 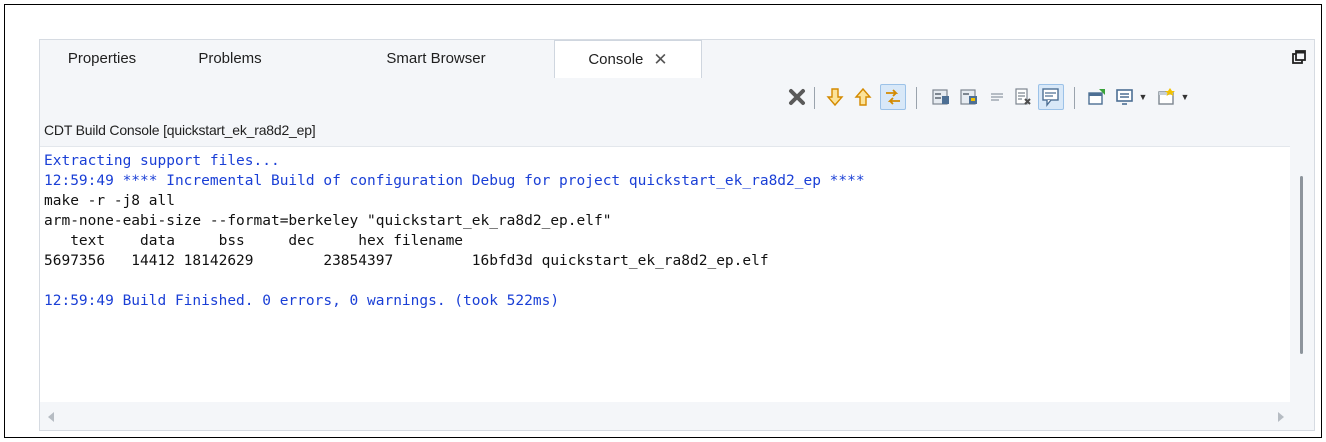 What do you see at coordinates (1097, 97) in the screenshot?
I see `new-console-view-icon` at bounding box center [1097, 97].